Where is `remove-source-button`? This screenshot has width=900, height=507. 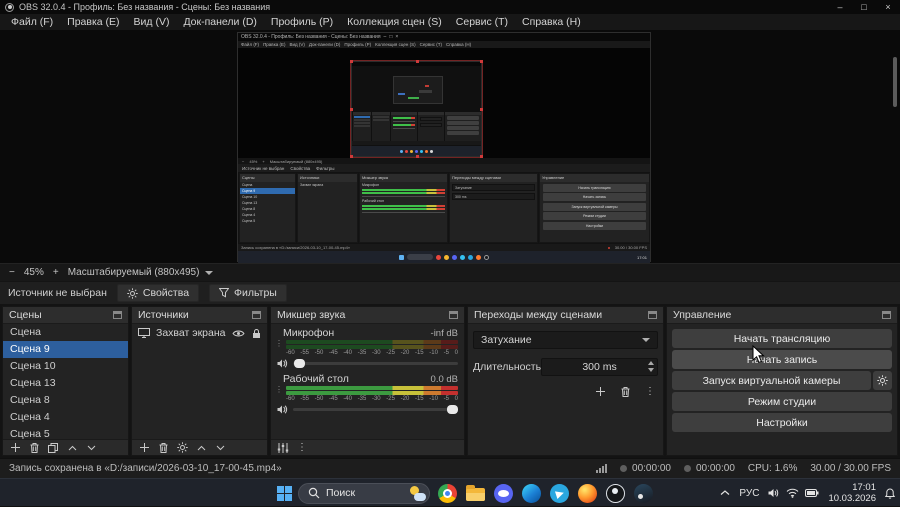 remove-source-button is located at coordinates (163, 447).